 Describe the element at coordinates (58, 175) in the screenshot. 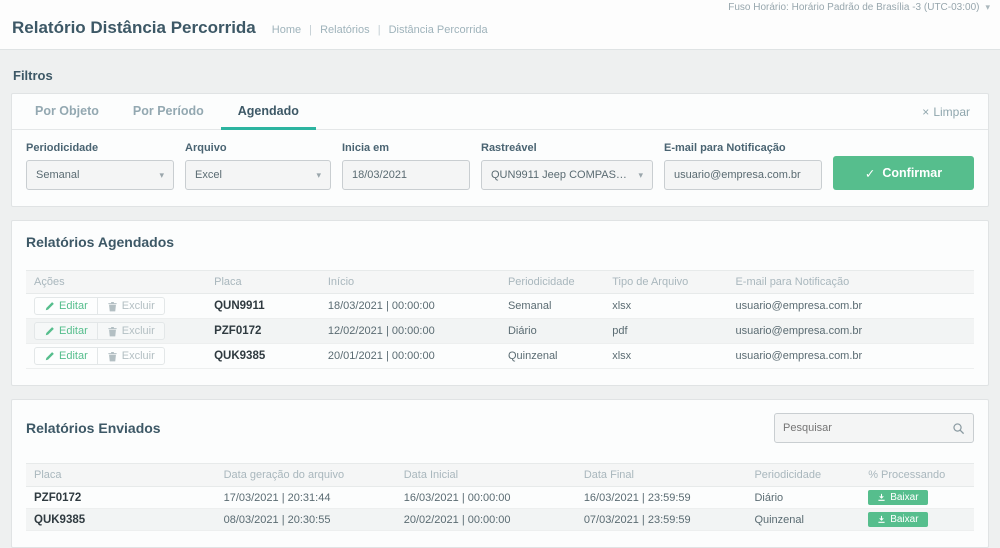

I see `periodicidade-value: Semanal` at that location.